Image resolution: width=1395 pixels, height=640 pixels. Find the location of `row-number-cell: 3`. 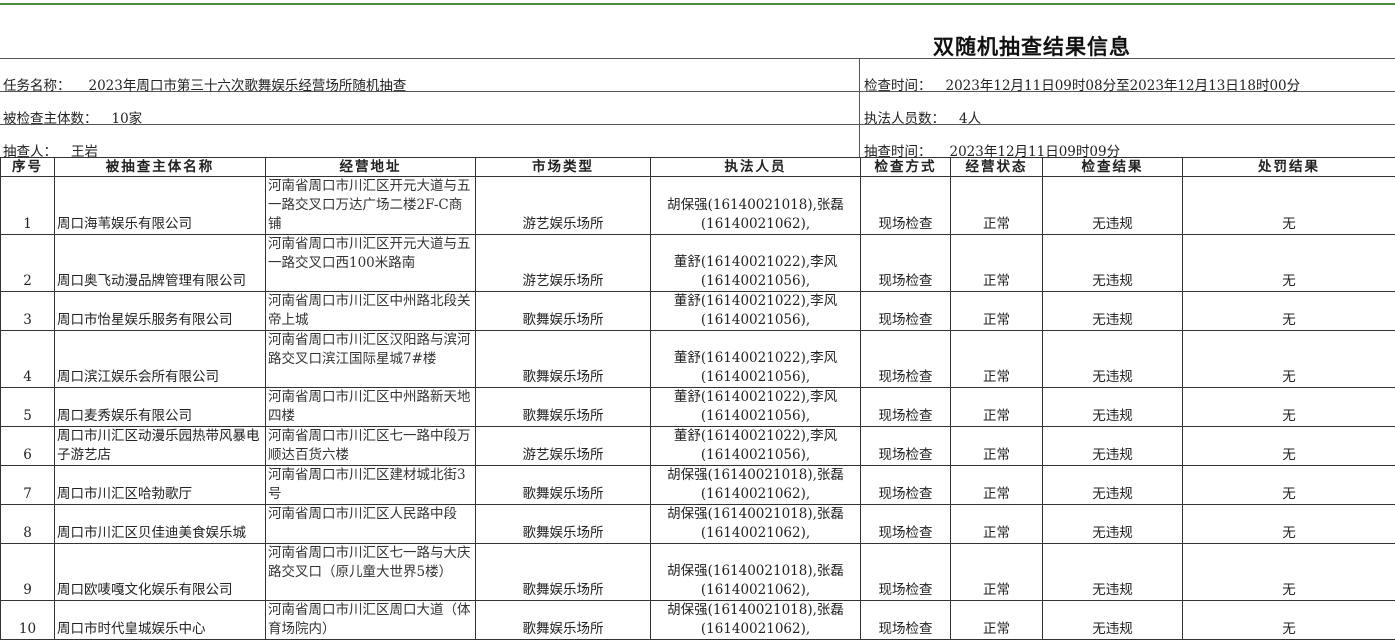

row-number-cell: 3 is located at coordinates (28, 311).